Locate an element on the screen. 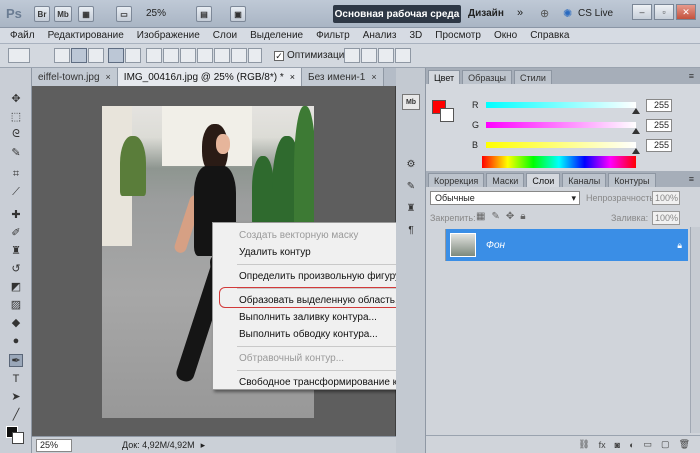 This screenshot has height=453, width=700. tab-color: Цвет is located at coordinates (444, 77).